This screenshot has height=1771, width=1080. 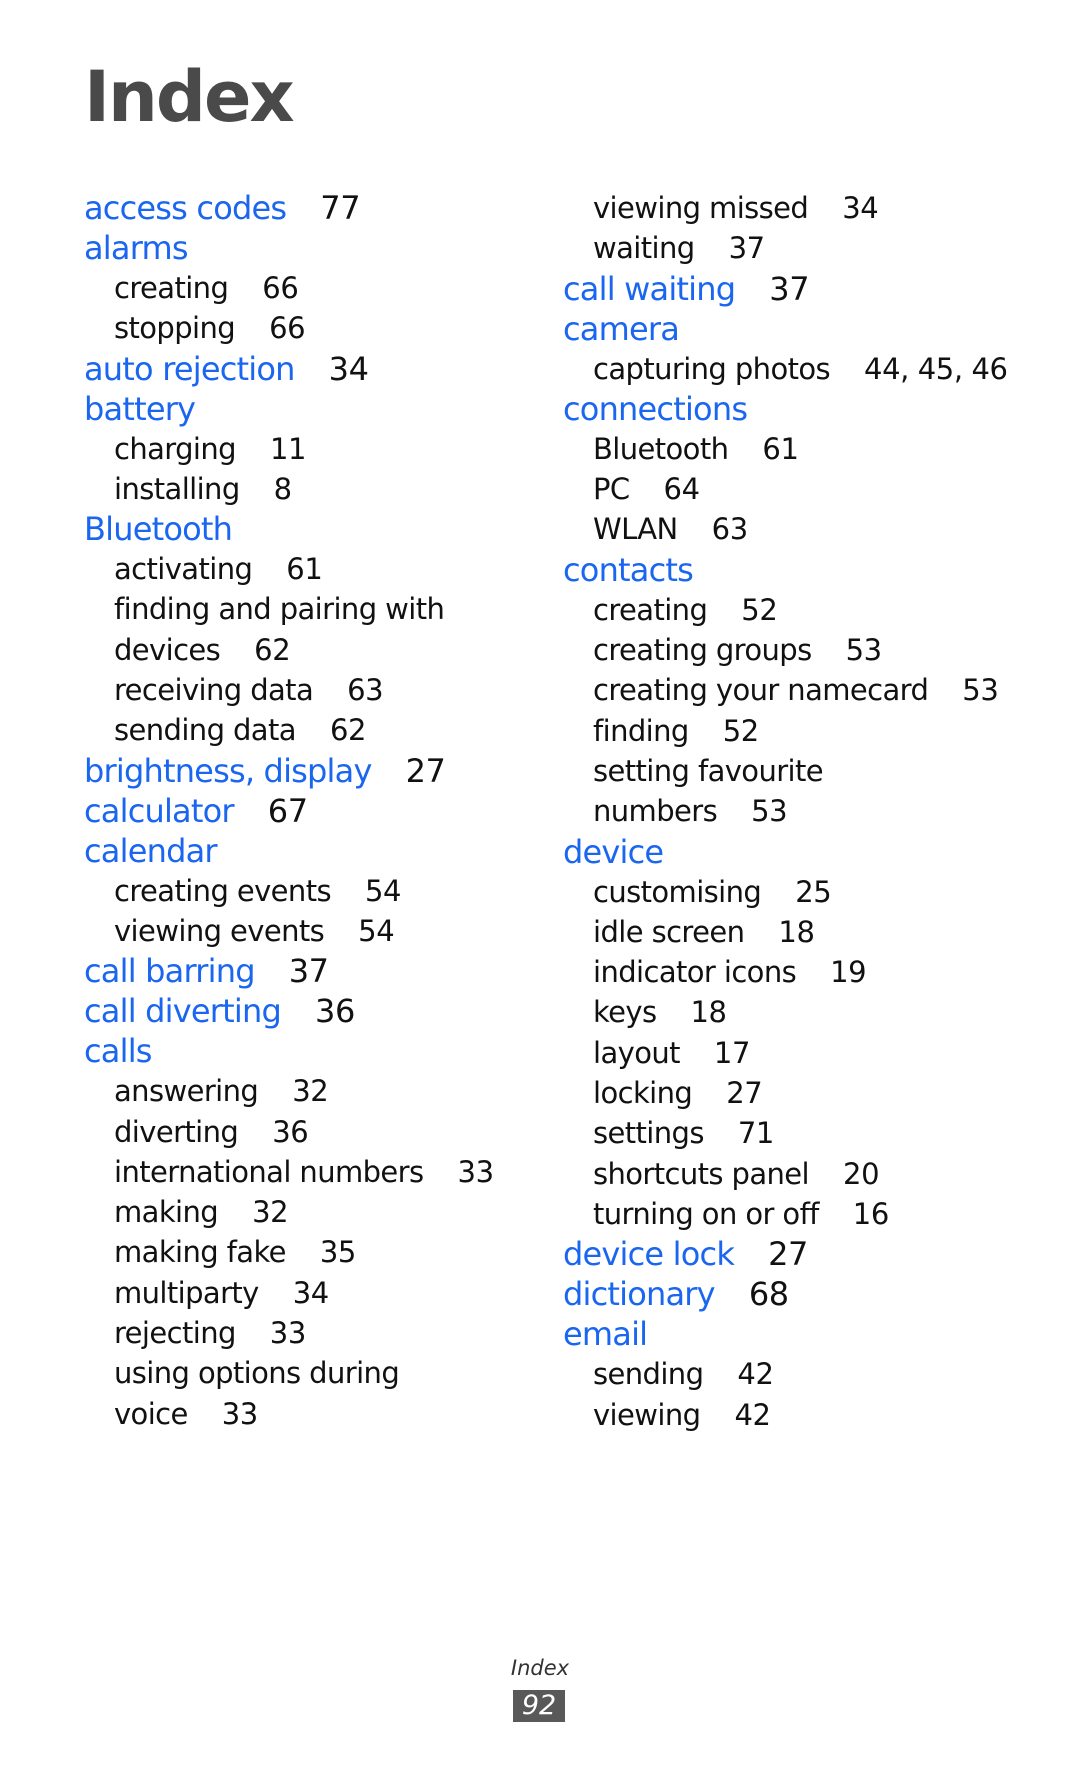 I want to click on index-subentry: creating events 54, so click(x=314, y=891).